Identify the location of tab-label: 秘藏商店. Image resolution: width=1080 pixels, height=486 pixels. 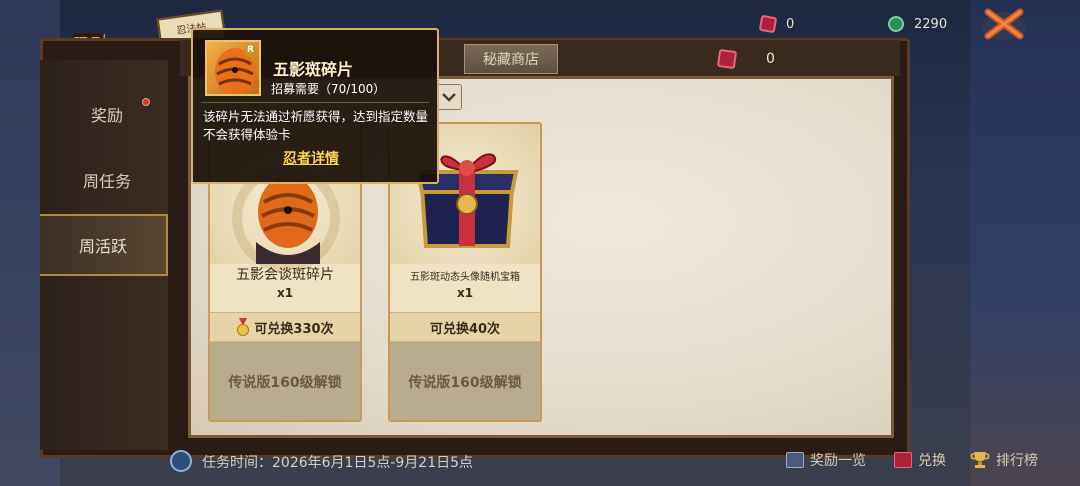
(511, 60).